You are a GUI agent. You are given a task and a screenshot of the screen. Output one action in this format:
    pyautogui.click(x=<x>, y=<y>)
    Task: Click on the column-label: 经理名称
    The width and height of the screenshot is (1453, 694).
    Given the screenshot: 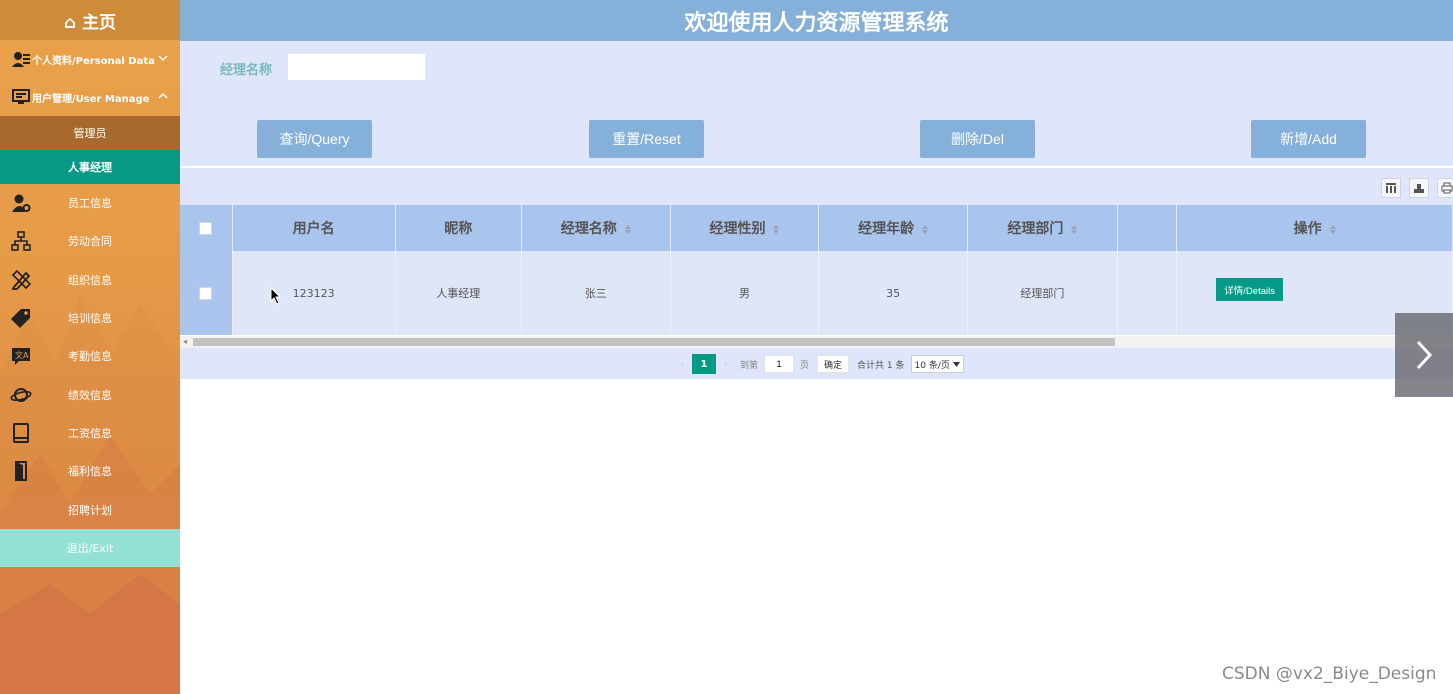 What is the action you would take?
    pyautogui.click(x=588, y=229)
    